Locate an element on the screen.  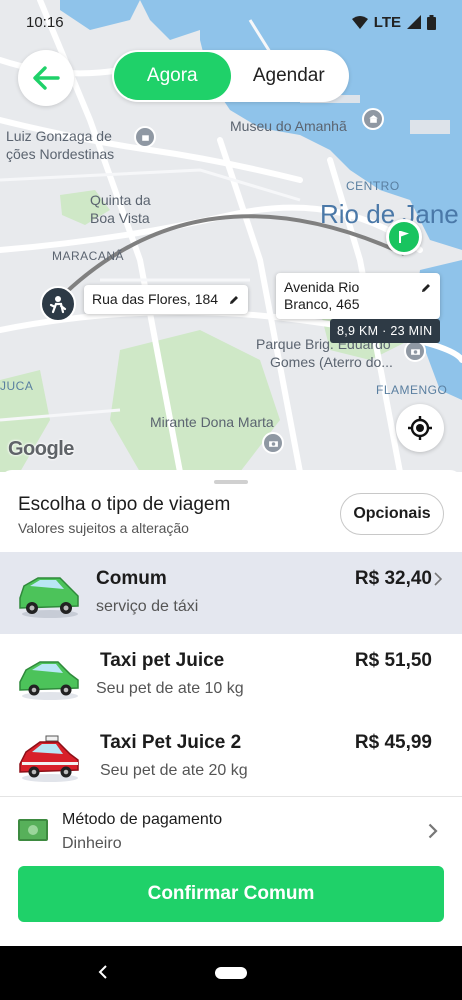
system-nav-bar is located at coordinates (231, 973).